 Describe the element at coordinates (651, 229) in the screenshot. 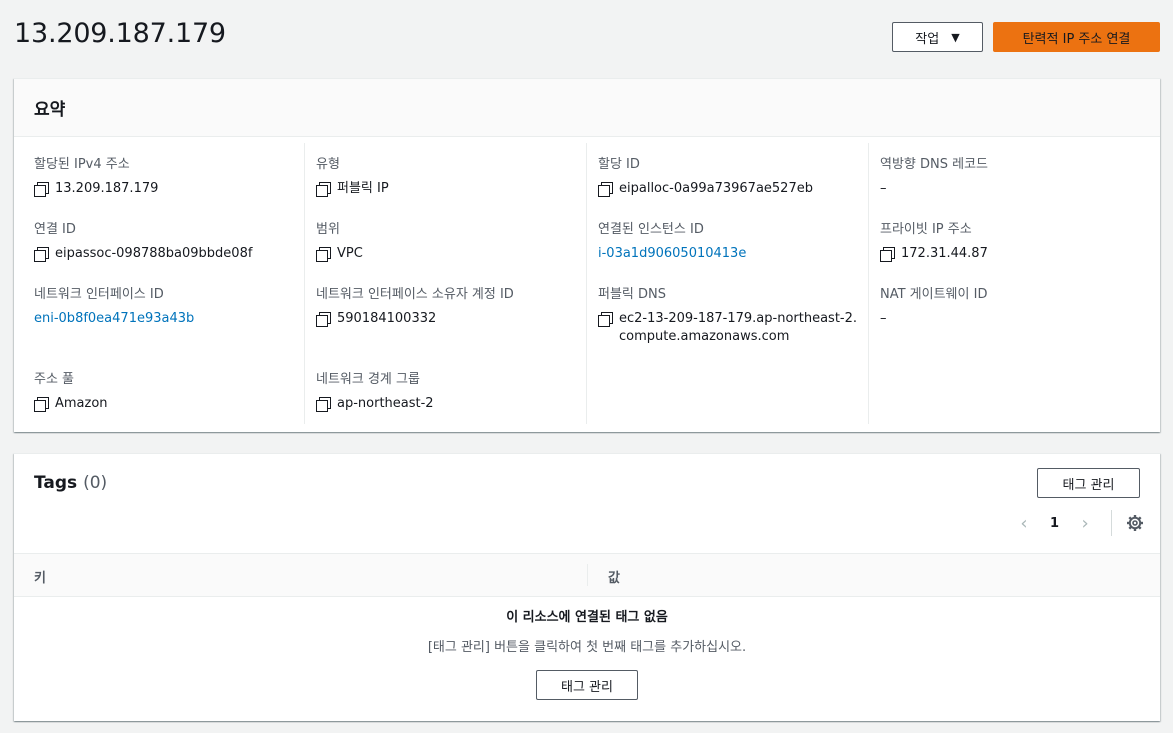

I see `field-label: 연결된 인스턴스 ID` at that location.